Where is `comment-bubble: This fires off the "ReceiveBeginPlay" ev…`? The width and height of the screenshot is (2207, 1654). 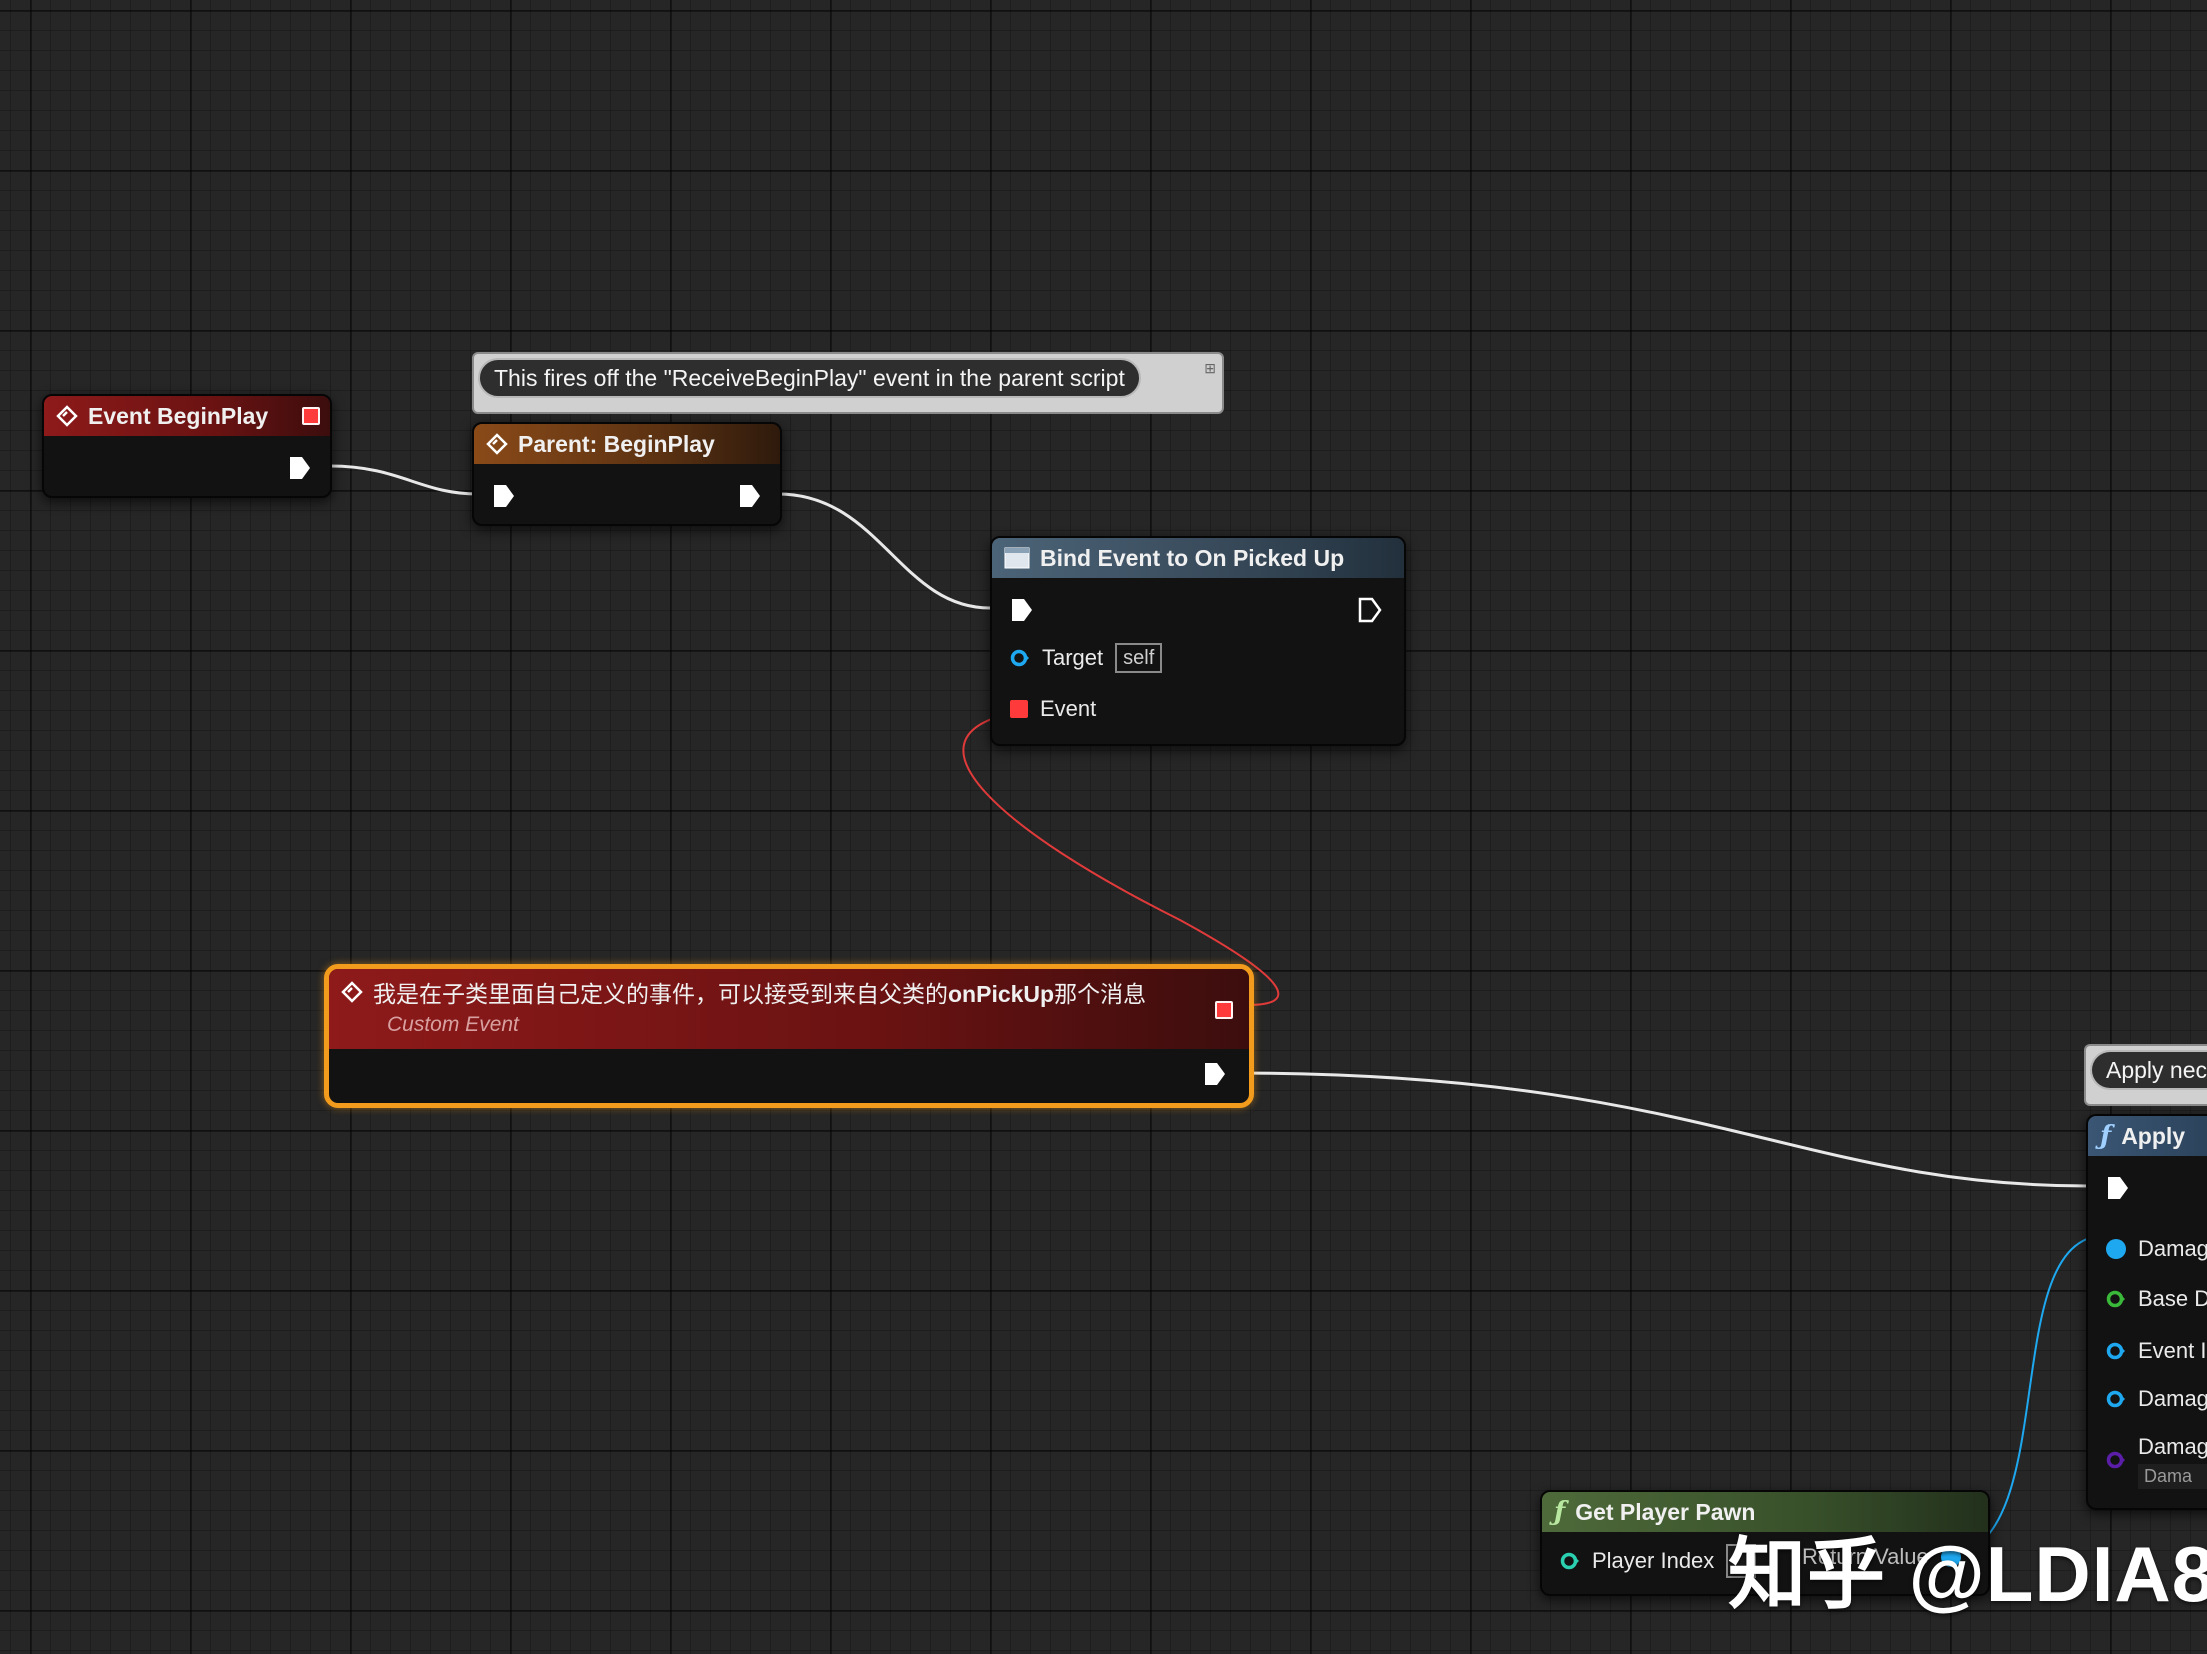
comment-bubble: This fires off the "ReceiveBeginPlay" ev… is located at coordinates (809, 378).